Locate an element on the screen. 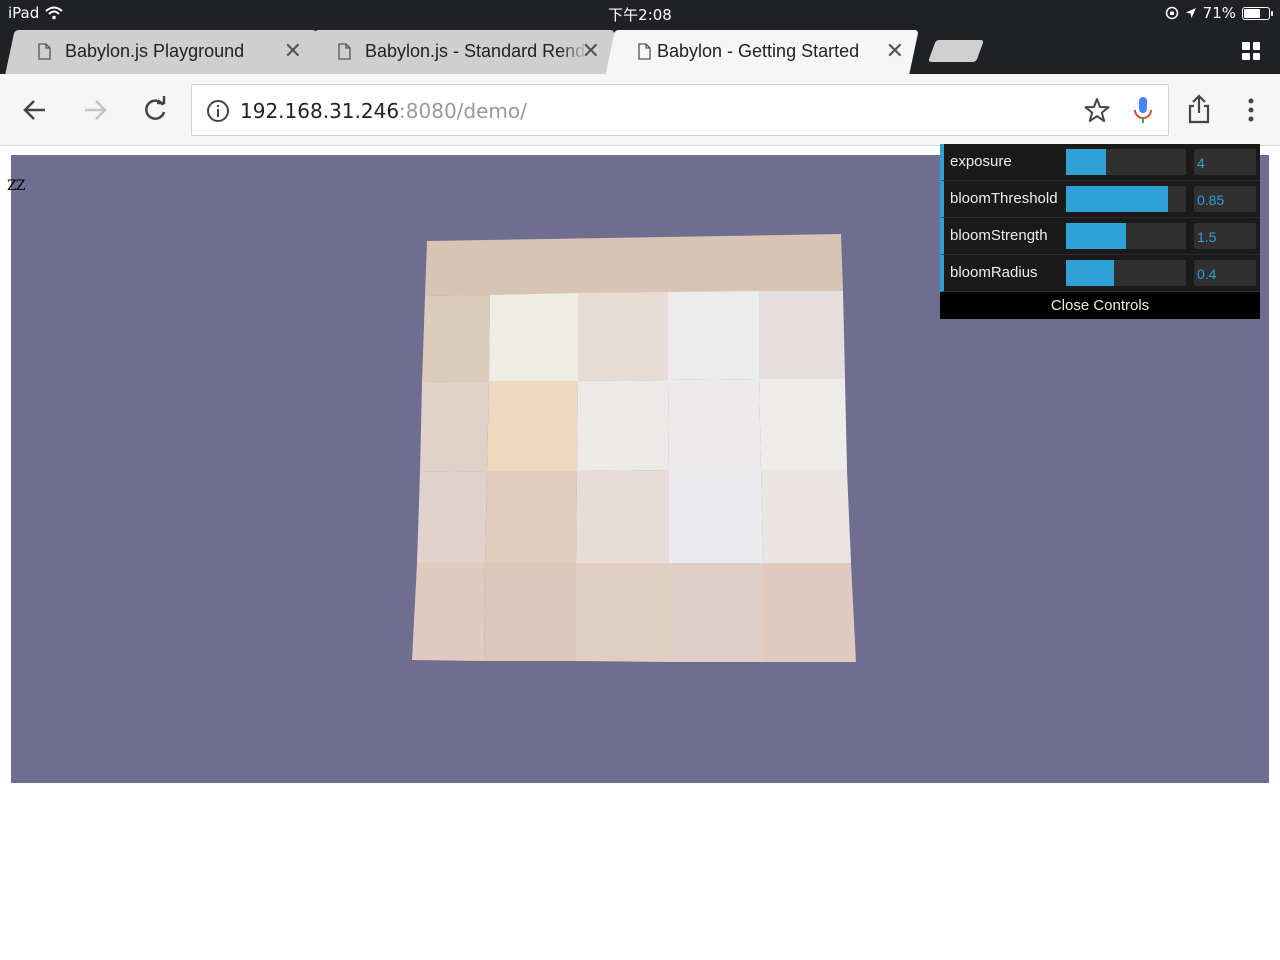 Image resolution: width=1280 pixels, height=960 pixels. status-bar-right: 71% is located at coordinates (1219, 13).